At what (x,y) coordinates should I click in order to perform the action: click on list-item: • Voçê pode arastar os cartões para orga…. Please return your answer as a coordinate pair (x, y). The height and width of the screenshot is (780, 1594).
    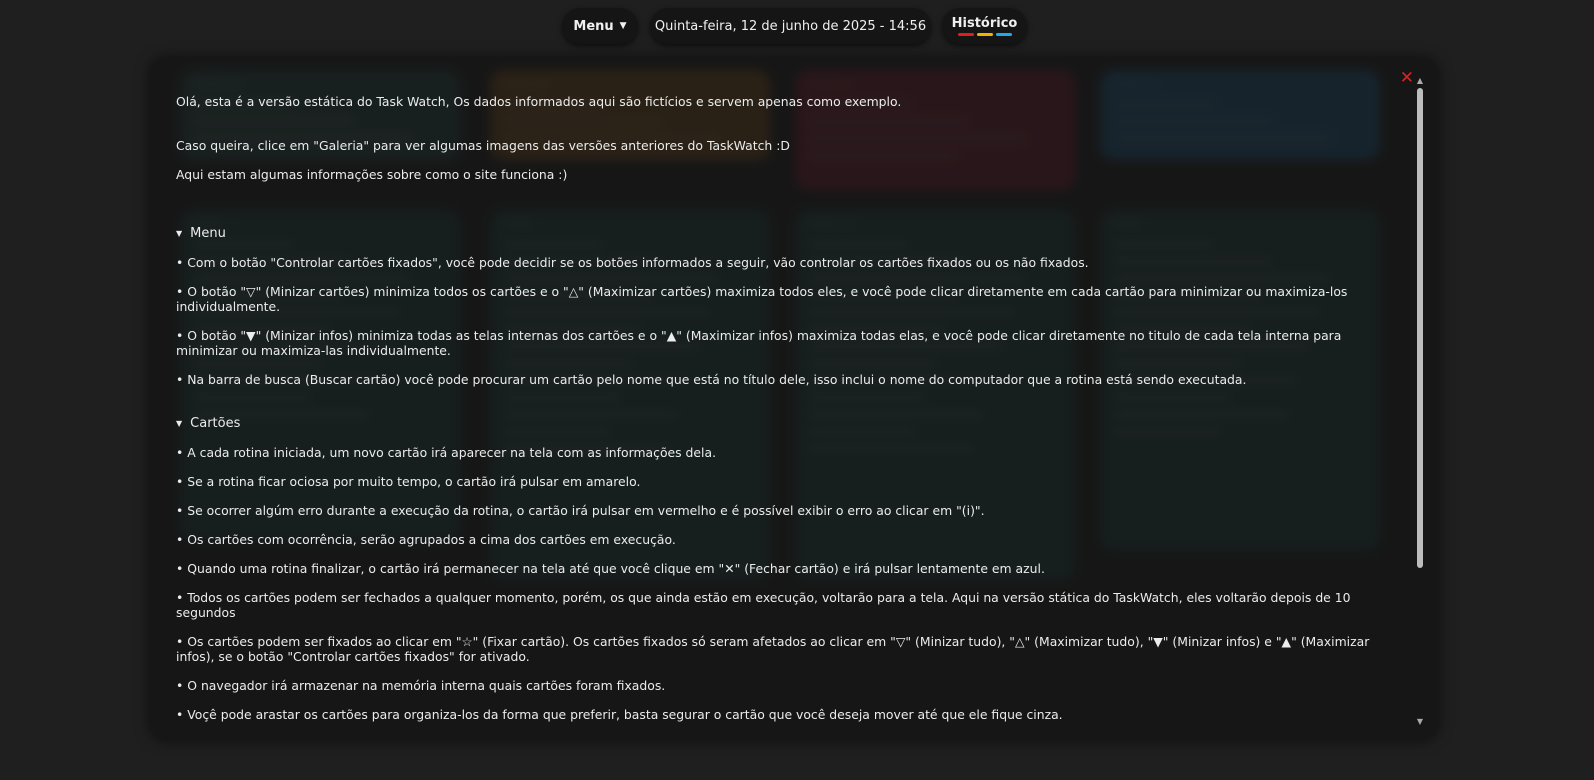
    Looking at the image, I should click on (619, 714).